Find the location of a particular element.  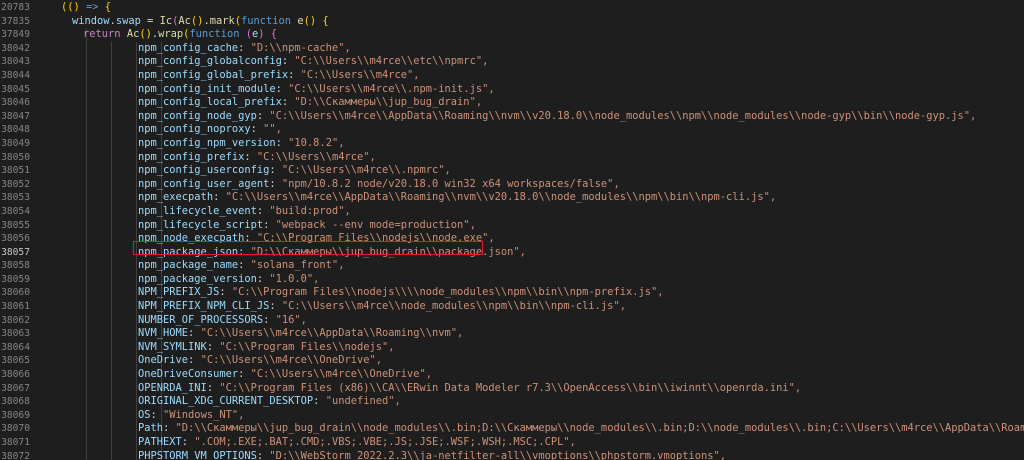

property-value: "undefined", is located at coordinates (363, 401).